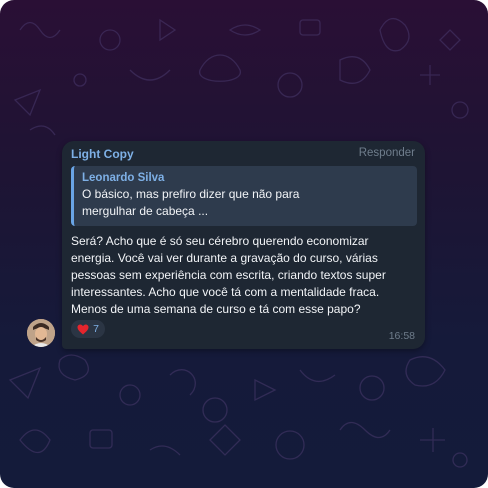 The width and height of the screenshot is (488, 488). What do you see at coordinates (96, 329) in the screenshot?
I see `reaction-count: 7` at bounding box center [96, 329].